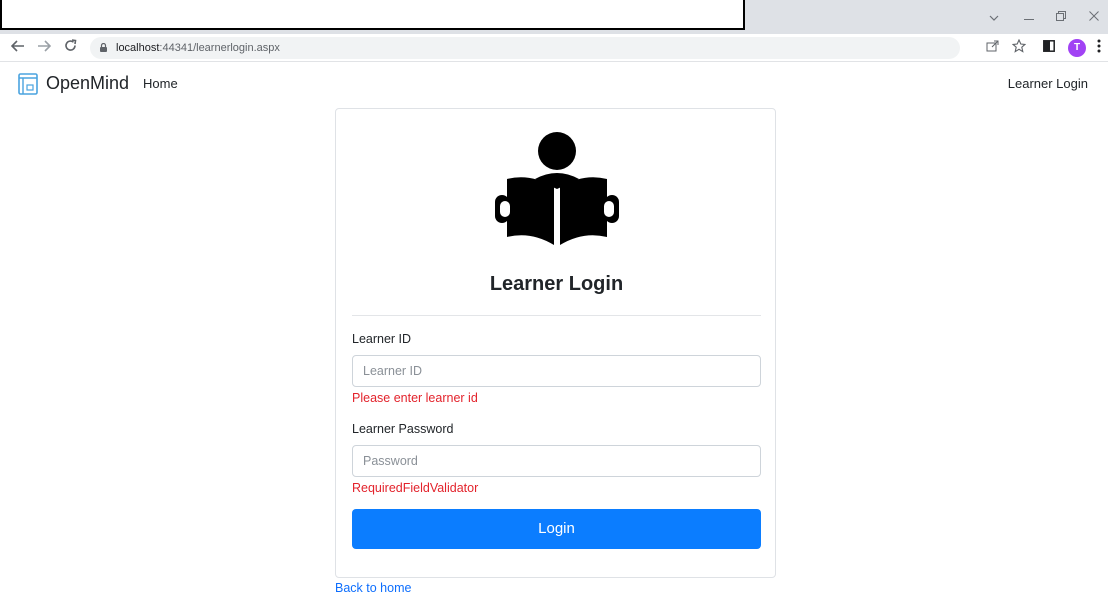  I want to click on tab-search-icon, so click(994, 17).